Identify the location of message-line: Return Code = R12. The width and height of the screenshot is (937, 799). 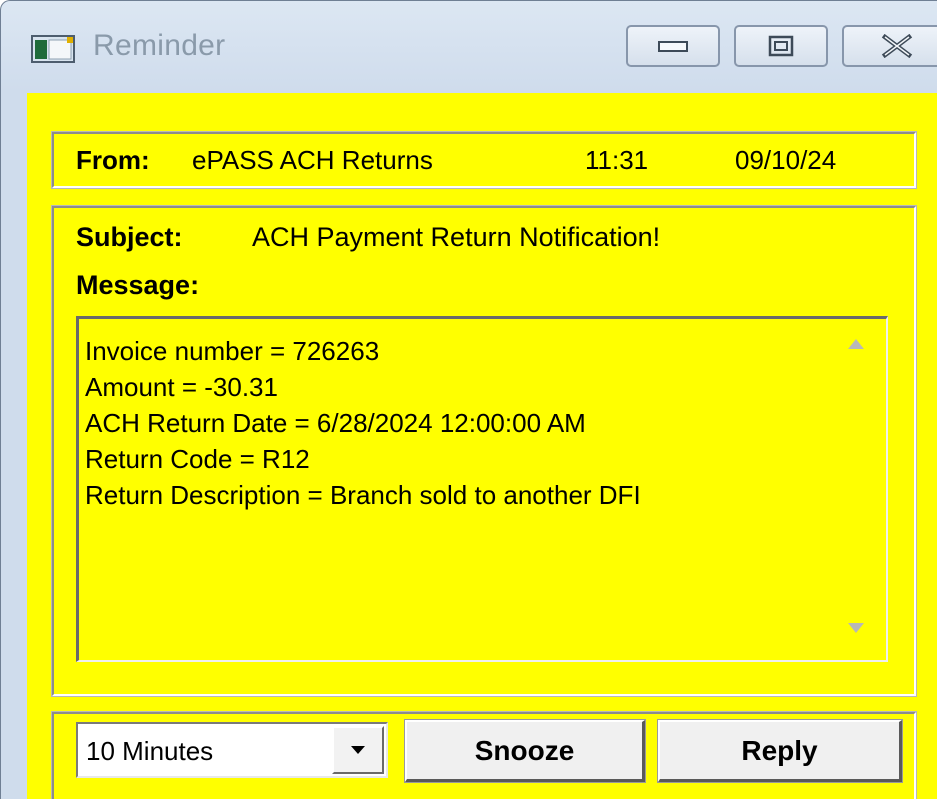
(197, 459).